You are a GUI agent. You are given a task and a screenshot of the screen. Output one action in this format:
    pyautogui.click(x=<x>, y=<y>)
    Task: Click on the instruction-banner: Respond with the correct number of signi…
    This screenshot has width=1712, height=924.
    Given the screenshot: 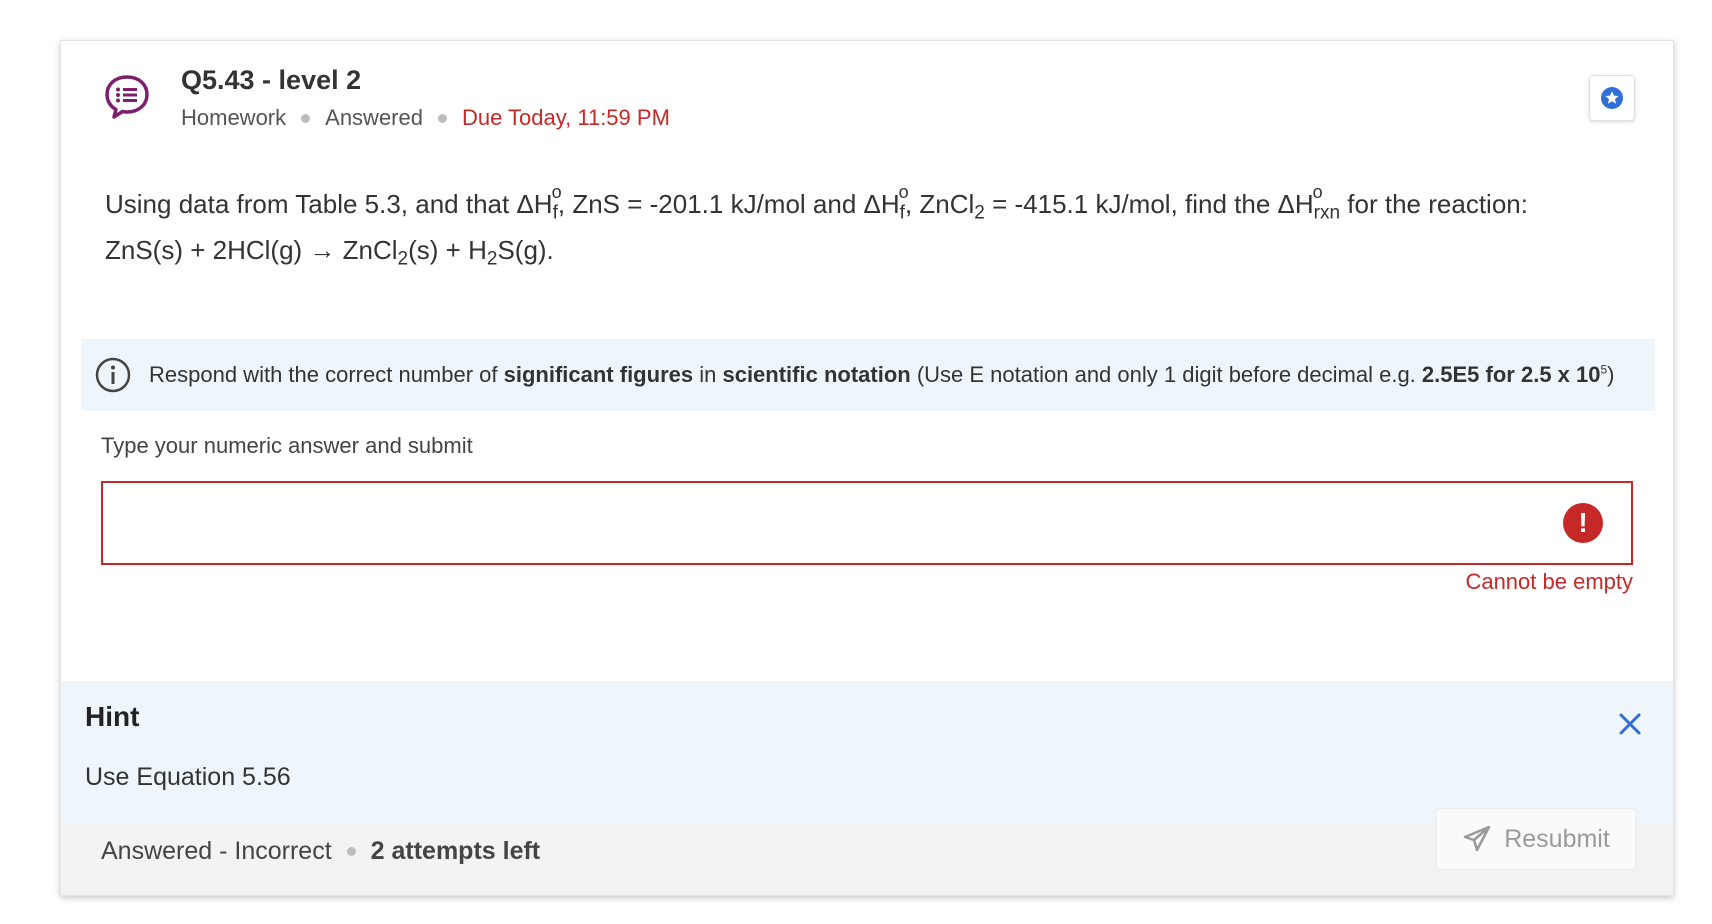 What is the action you would take?
    pyautogui.click(x=868, y=375)
    